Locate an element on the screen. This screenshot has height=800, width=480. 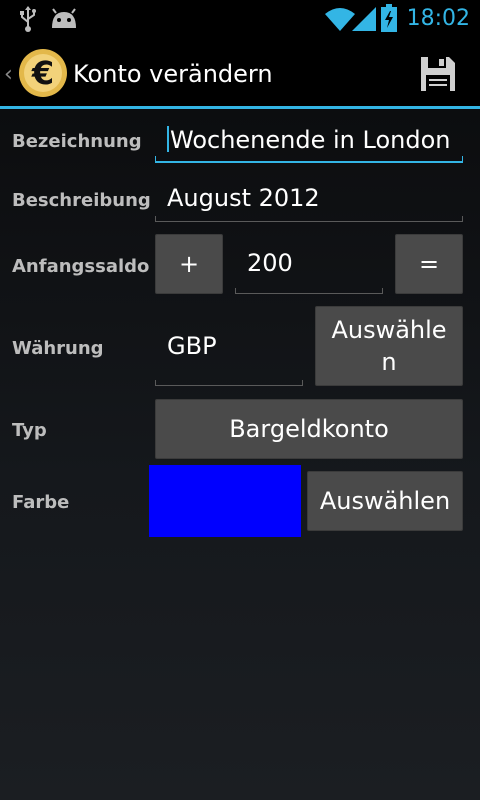
initial-balance-value: 200 is located at coordinates (270, 263).